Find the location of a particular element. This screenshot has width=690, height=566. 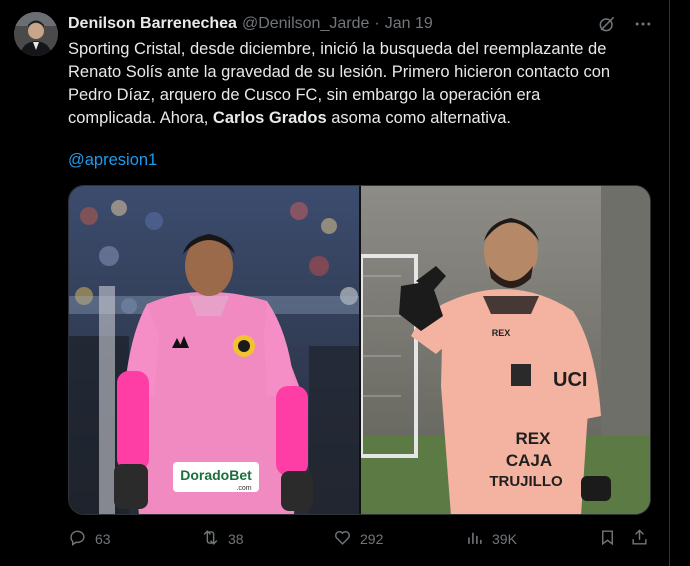

views-icon is located at coordinates (474, 539).